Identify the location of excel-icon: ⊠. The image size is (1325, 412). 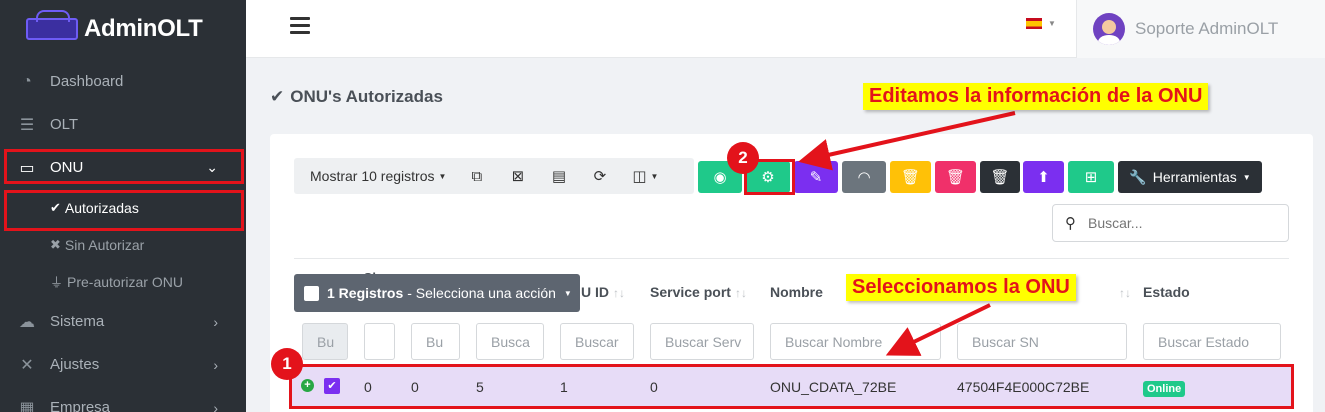
(517, 176).